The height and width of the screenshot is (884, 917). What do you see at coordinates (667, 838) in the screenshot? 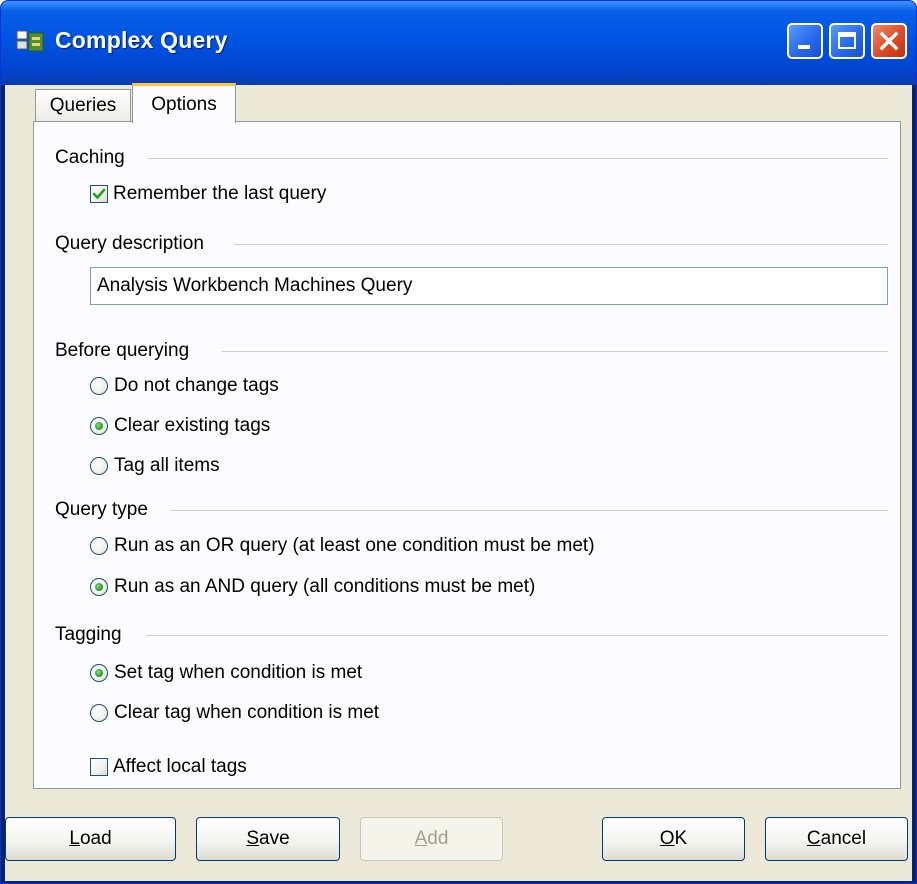
I see `ok-mnemonic: O` at bounding box center [667, 838].